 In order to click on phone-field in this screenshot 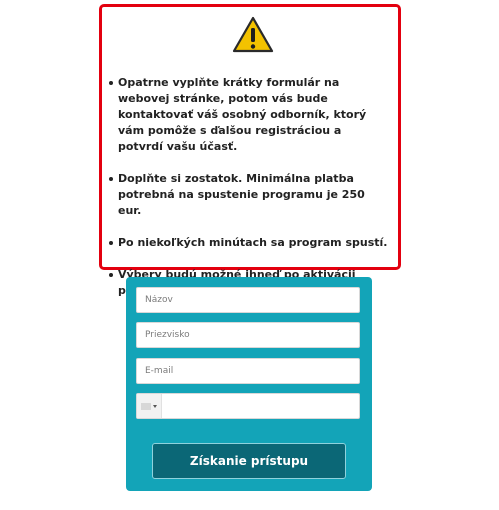, I will do `click(248, 406)`.